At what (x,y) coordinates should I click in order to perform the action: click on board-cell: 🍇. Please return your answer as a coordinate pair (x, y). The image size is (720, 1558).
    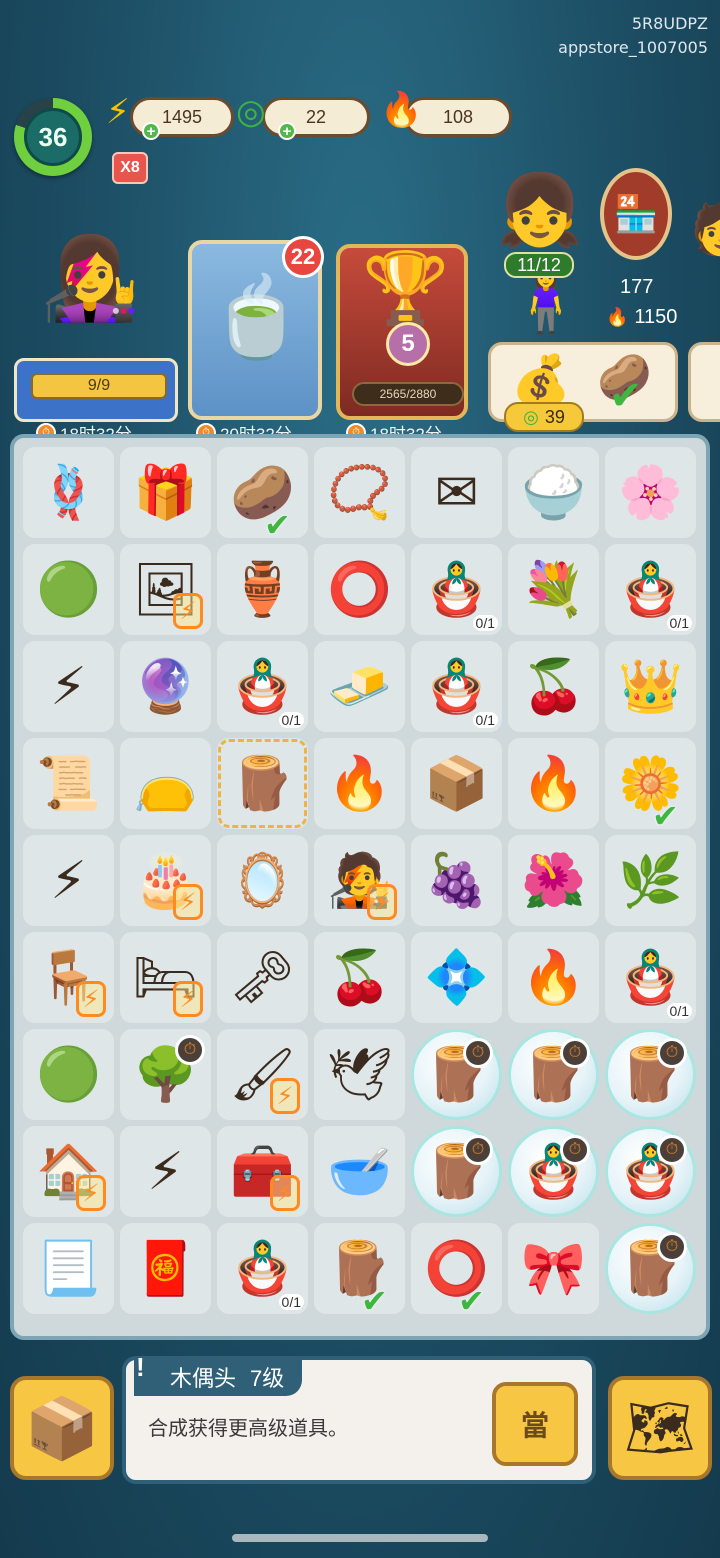
    Looking at the image, I should click on (456, 880).